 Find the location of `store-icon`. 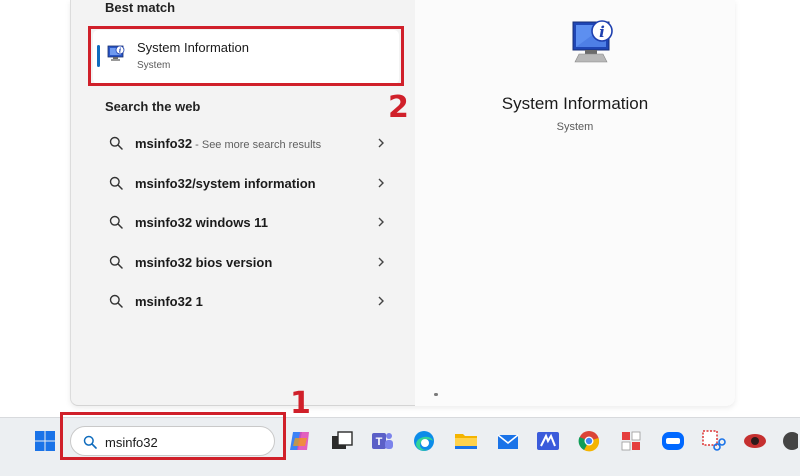

store-icon is located at coordinates (548, 441).